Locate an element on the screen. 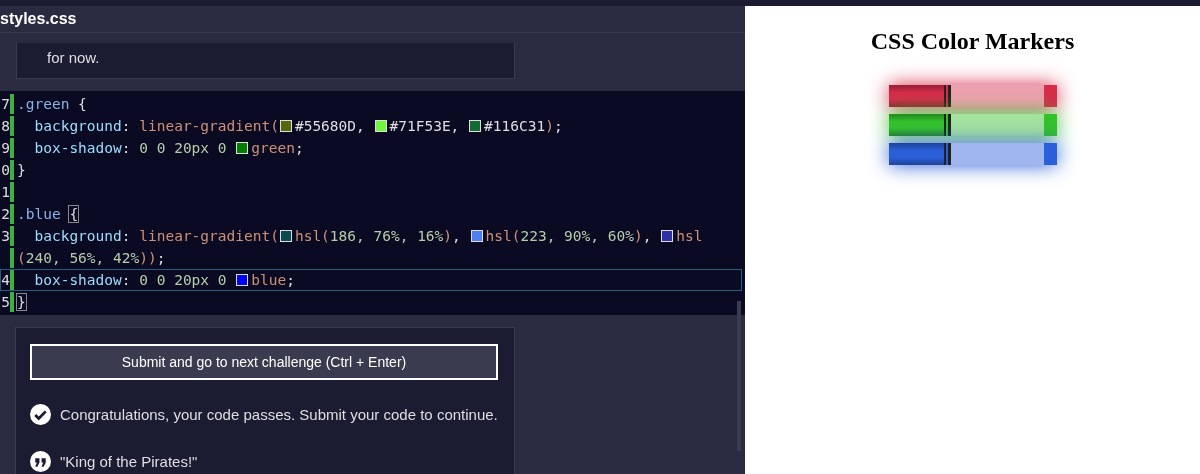 This screenshot has width=1200, height=474. code-token: #71F53E is located at coordinates (420, 126).